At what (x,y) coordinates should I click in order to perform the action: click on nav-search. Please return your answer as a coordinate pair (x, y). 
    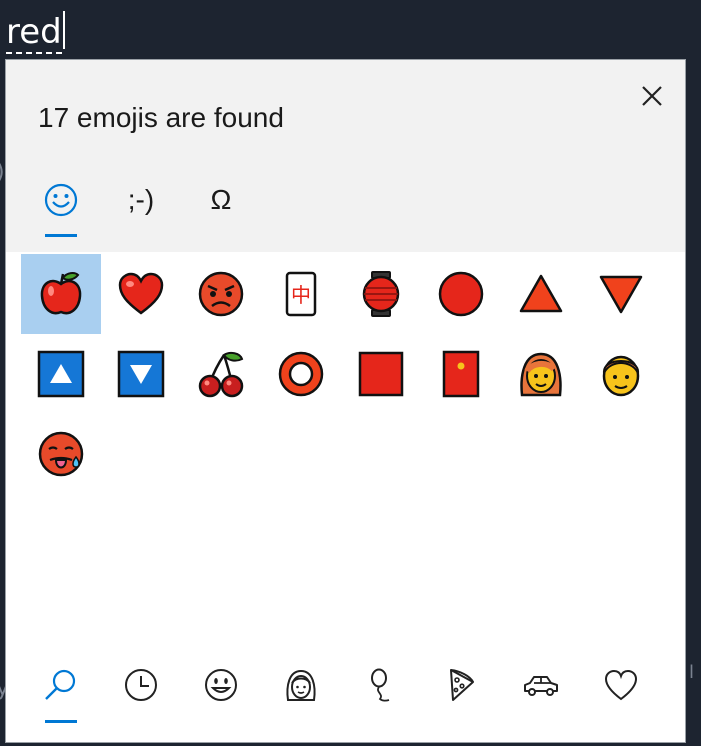
    Looking at the image, I should click on (61, 685).